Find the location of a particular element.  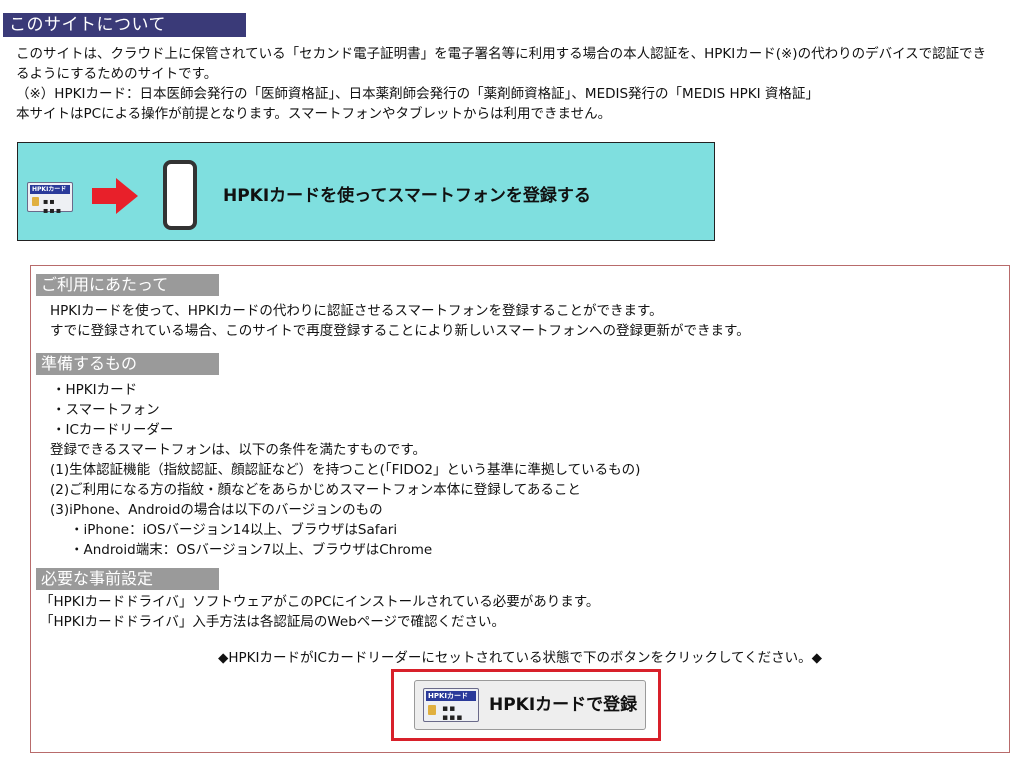

register-with-hpki-card-button: HPKIカード ▪▪ ▪▪▪ HPKIカードで登録 is located at coordinates (530, 705).